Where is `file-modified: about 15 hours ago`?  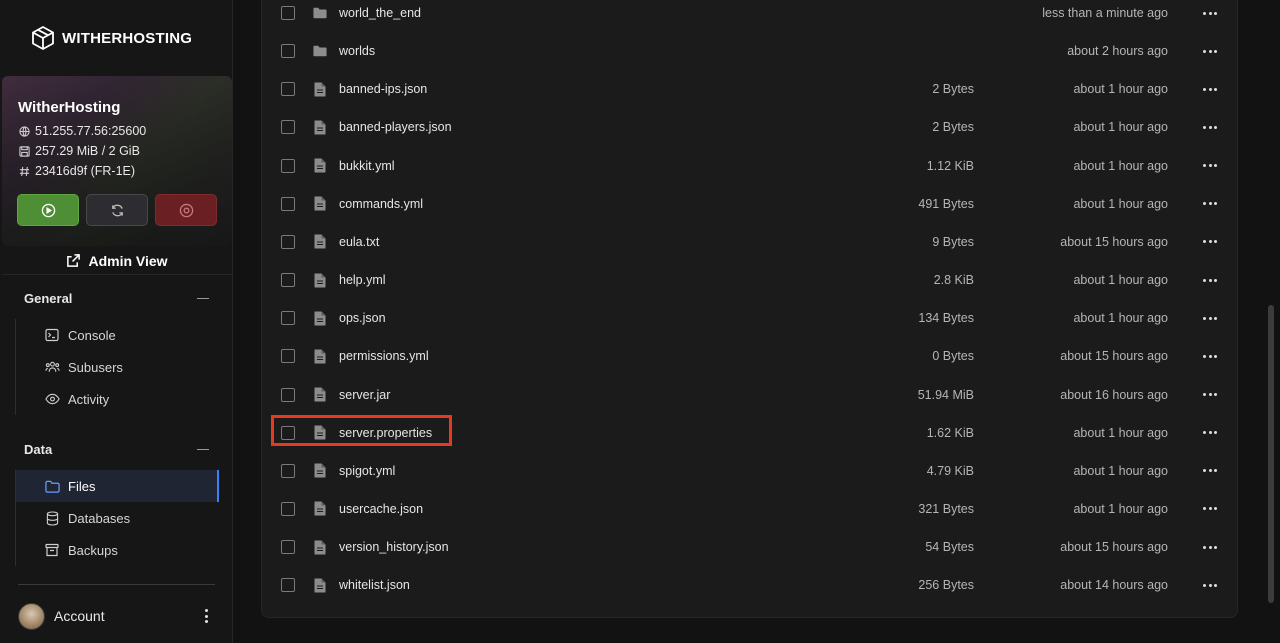 file-modified: about 15 hours ago is located at coordinates (1114, 356).